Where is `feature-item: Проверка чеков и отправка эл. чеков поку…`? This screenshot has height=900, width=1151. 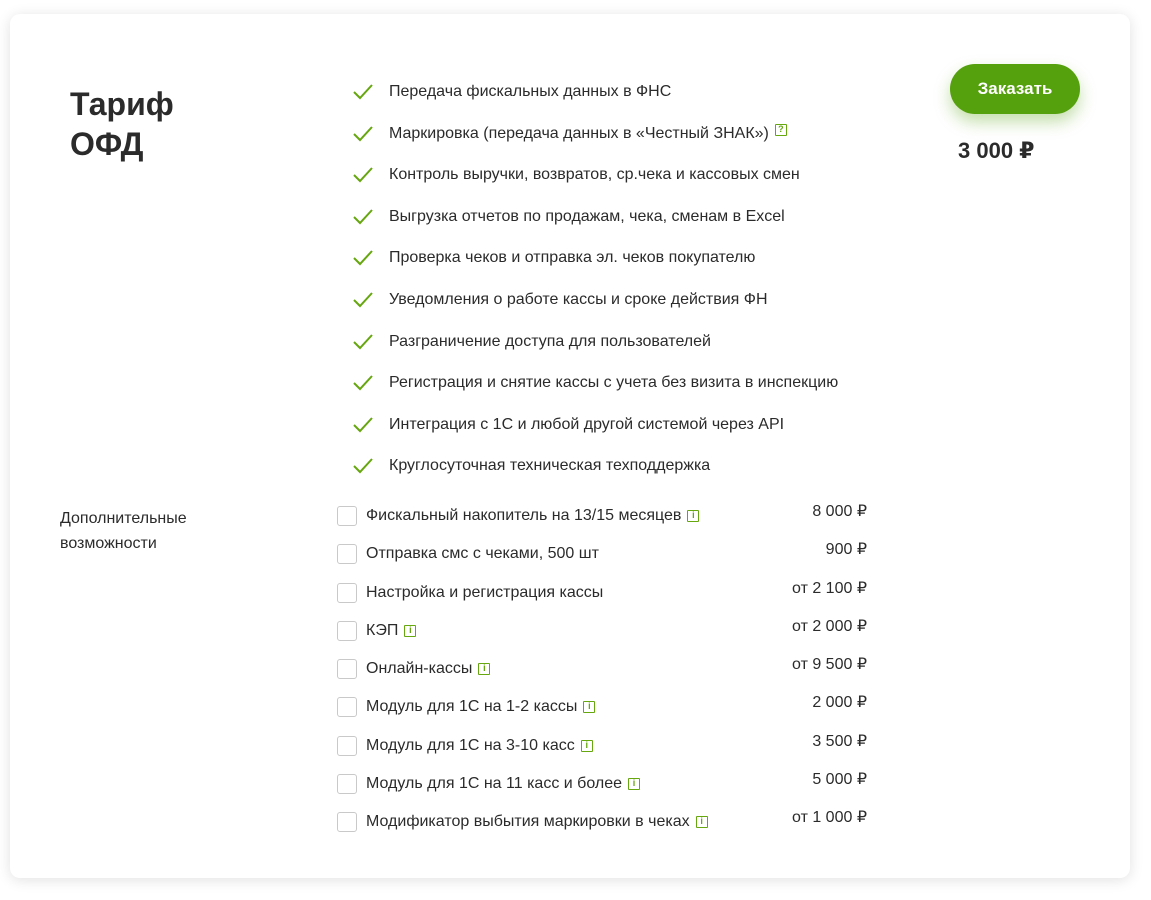
feature-item: Проверка чеков и отправка эл. чеков поку… is located at coordinates (595, 259).